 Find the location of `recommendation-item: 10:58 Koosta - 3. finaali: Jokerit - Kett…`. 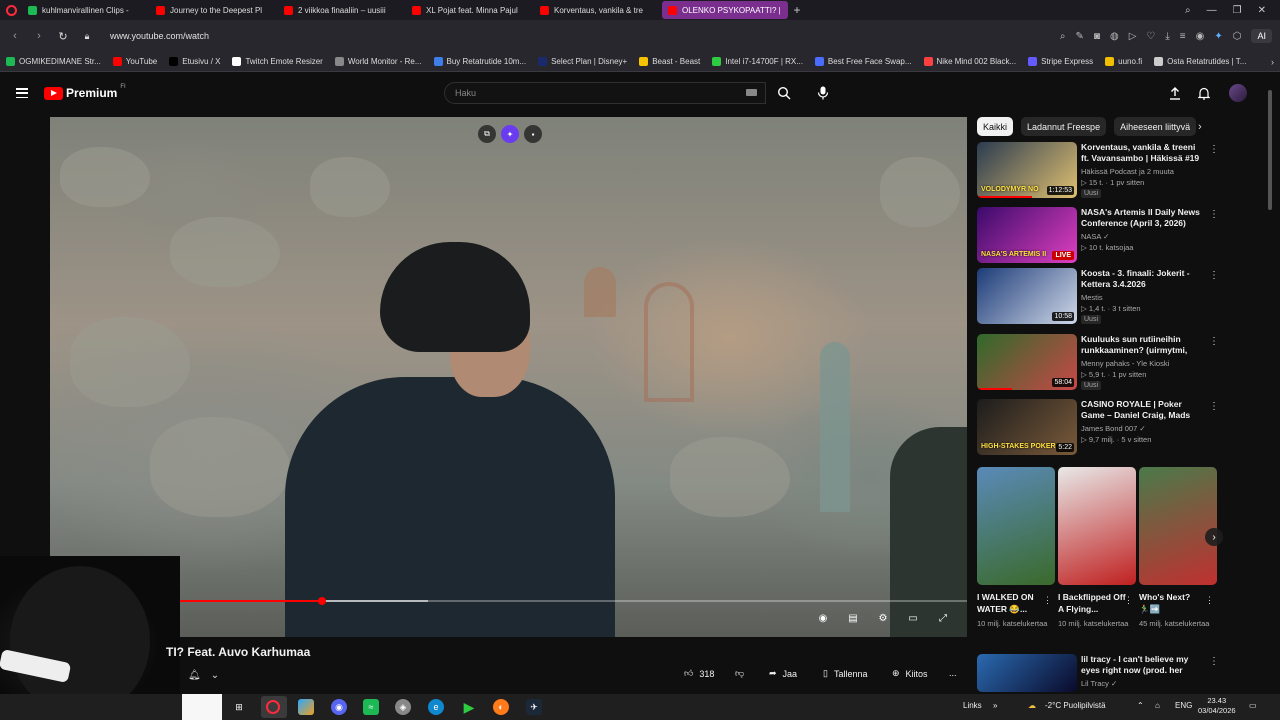

recommendation-item: 10:58 Koosta - 3. finaali: Jokerit - Kett… is located at coordinates (1099, 297).